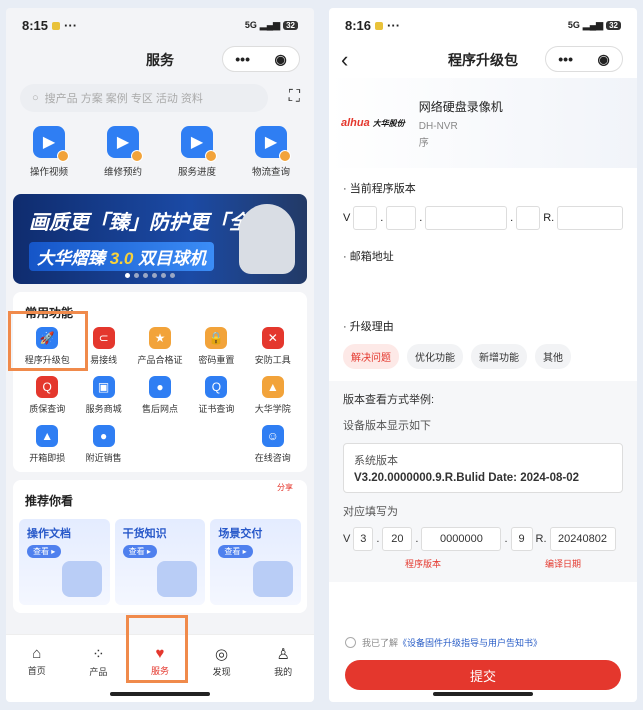 Image resolution: width=643 pixels, height=710 pixels. I want to click on function-item: ☺ 在线咨询, so click(273, 444).